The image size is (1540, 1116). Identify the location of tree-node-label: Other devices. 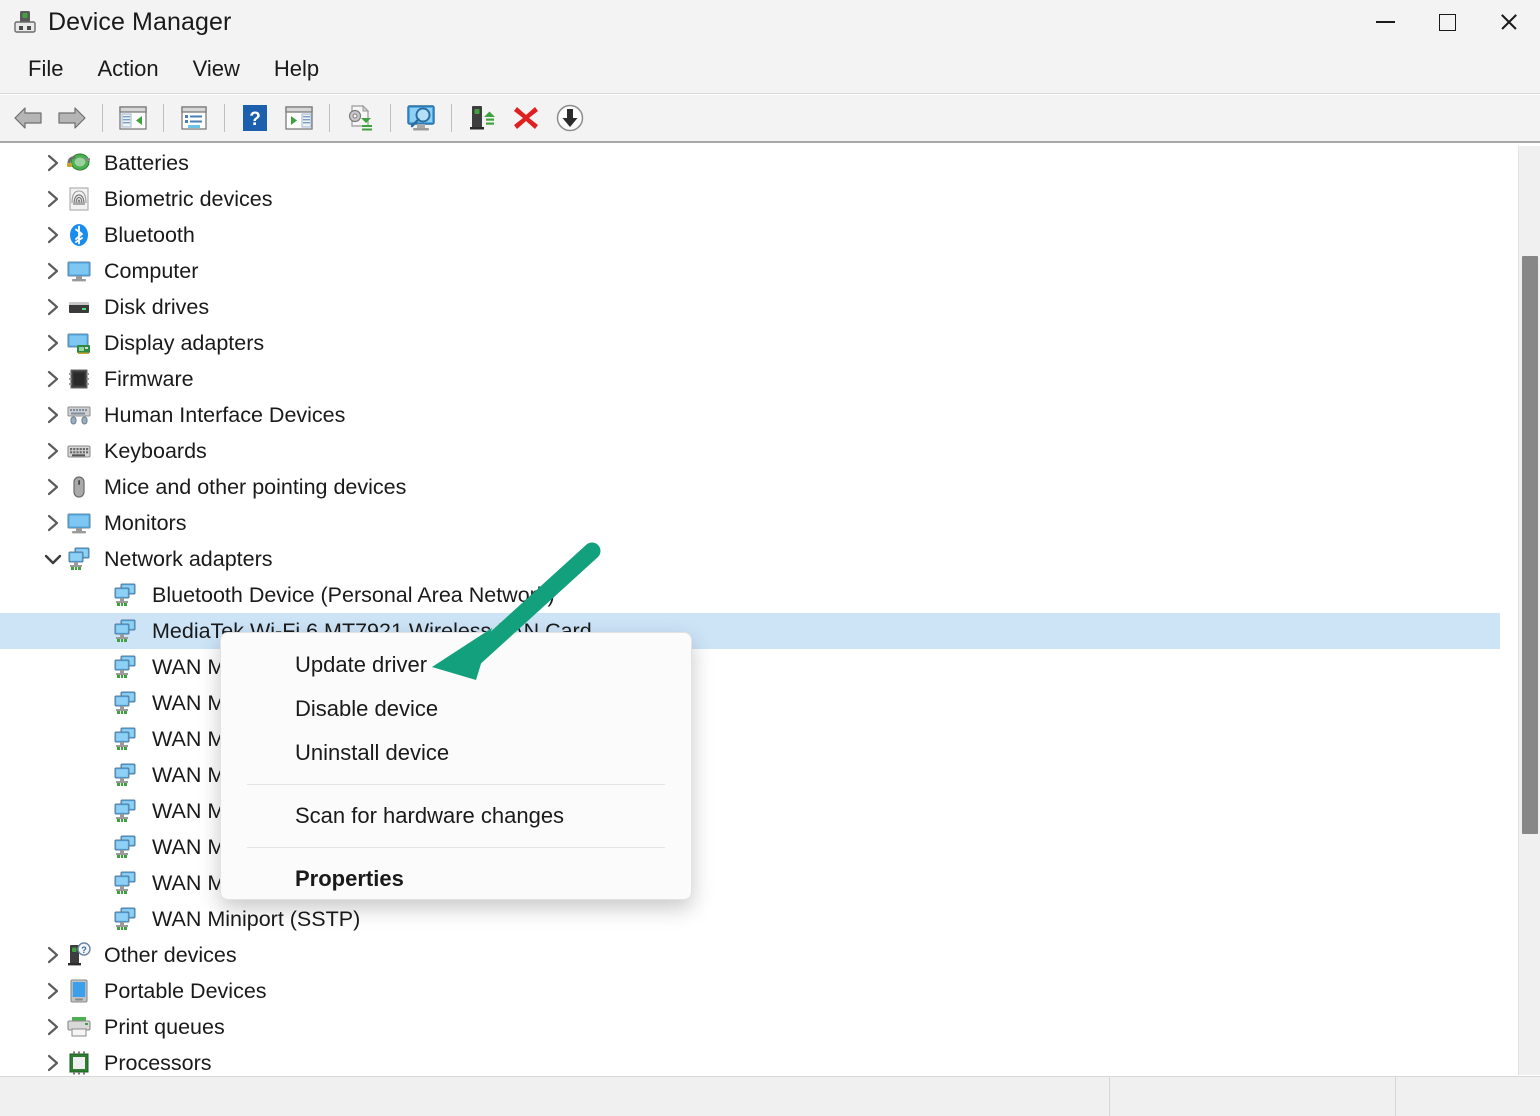
(170, 955).